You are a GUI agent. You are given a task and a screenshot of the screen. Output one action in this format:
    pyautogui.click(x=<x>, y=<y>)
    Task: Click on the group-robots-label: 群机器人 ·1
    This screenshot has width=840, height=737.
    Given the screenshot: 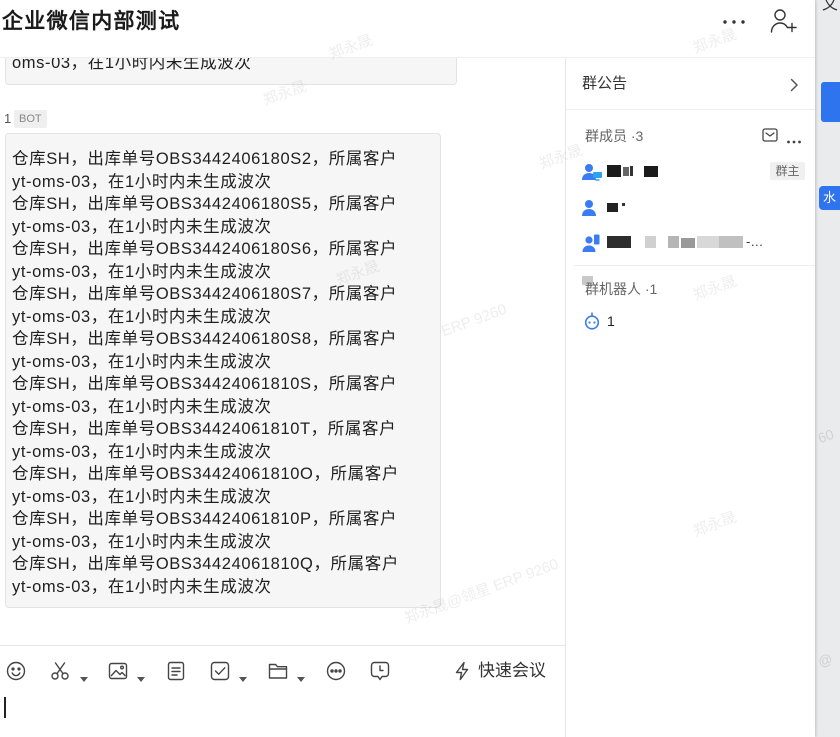 What is the action you would take?
    pyautogui.click(x=621, y=289)
    